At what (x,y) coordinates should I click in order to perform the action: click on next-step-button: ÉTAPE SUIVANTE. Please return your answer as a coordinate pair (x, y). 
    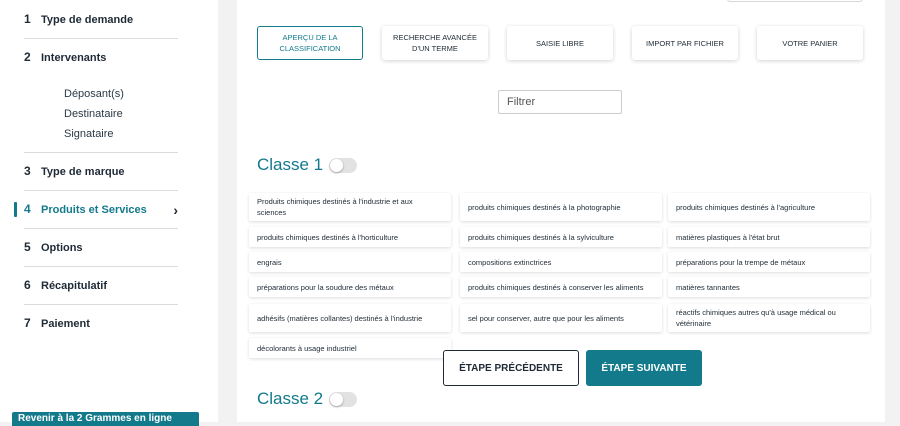
    Looking at the image, I should click on (644, 368).